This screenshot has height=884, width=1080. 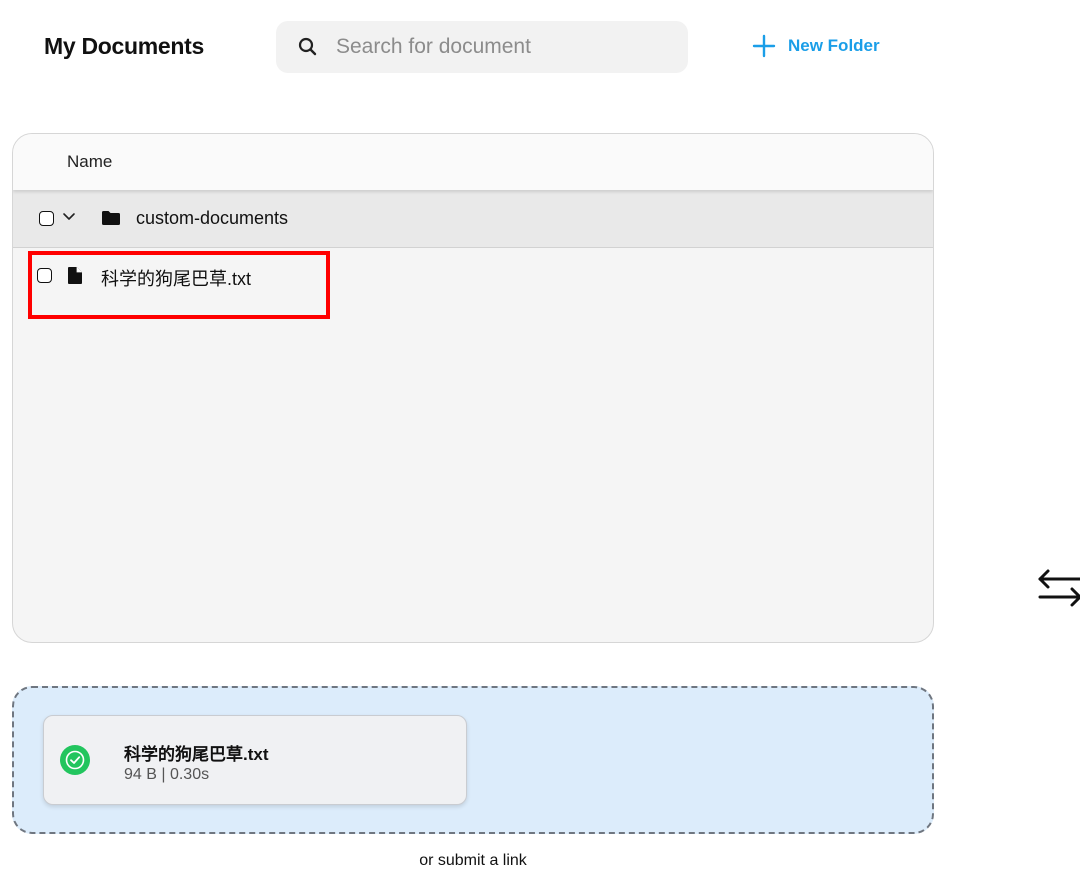 I want to click on plus-icon, so click(x=764, y=46).